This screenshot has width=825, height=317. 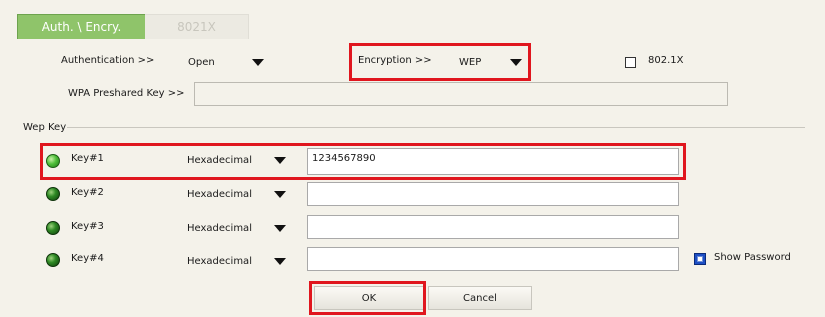 What do you see at coordinates (280, 194) in the screenshot?
I see `key2-format-dropdown-icon` at bounding box center [280, 194].